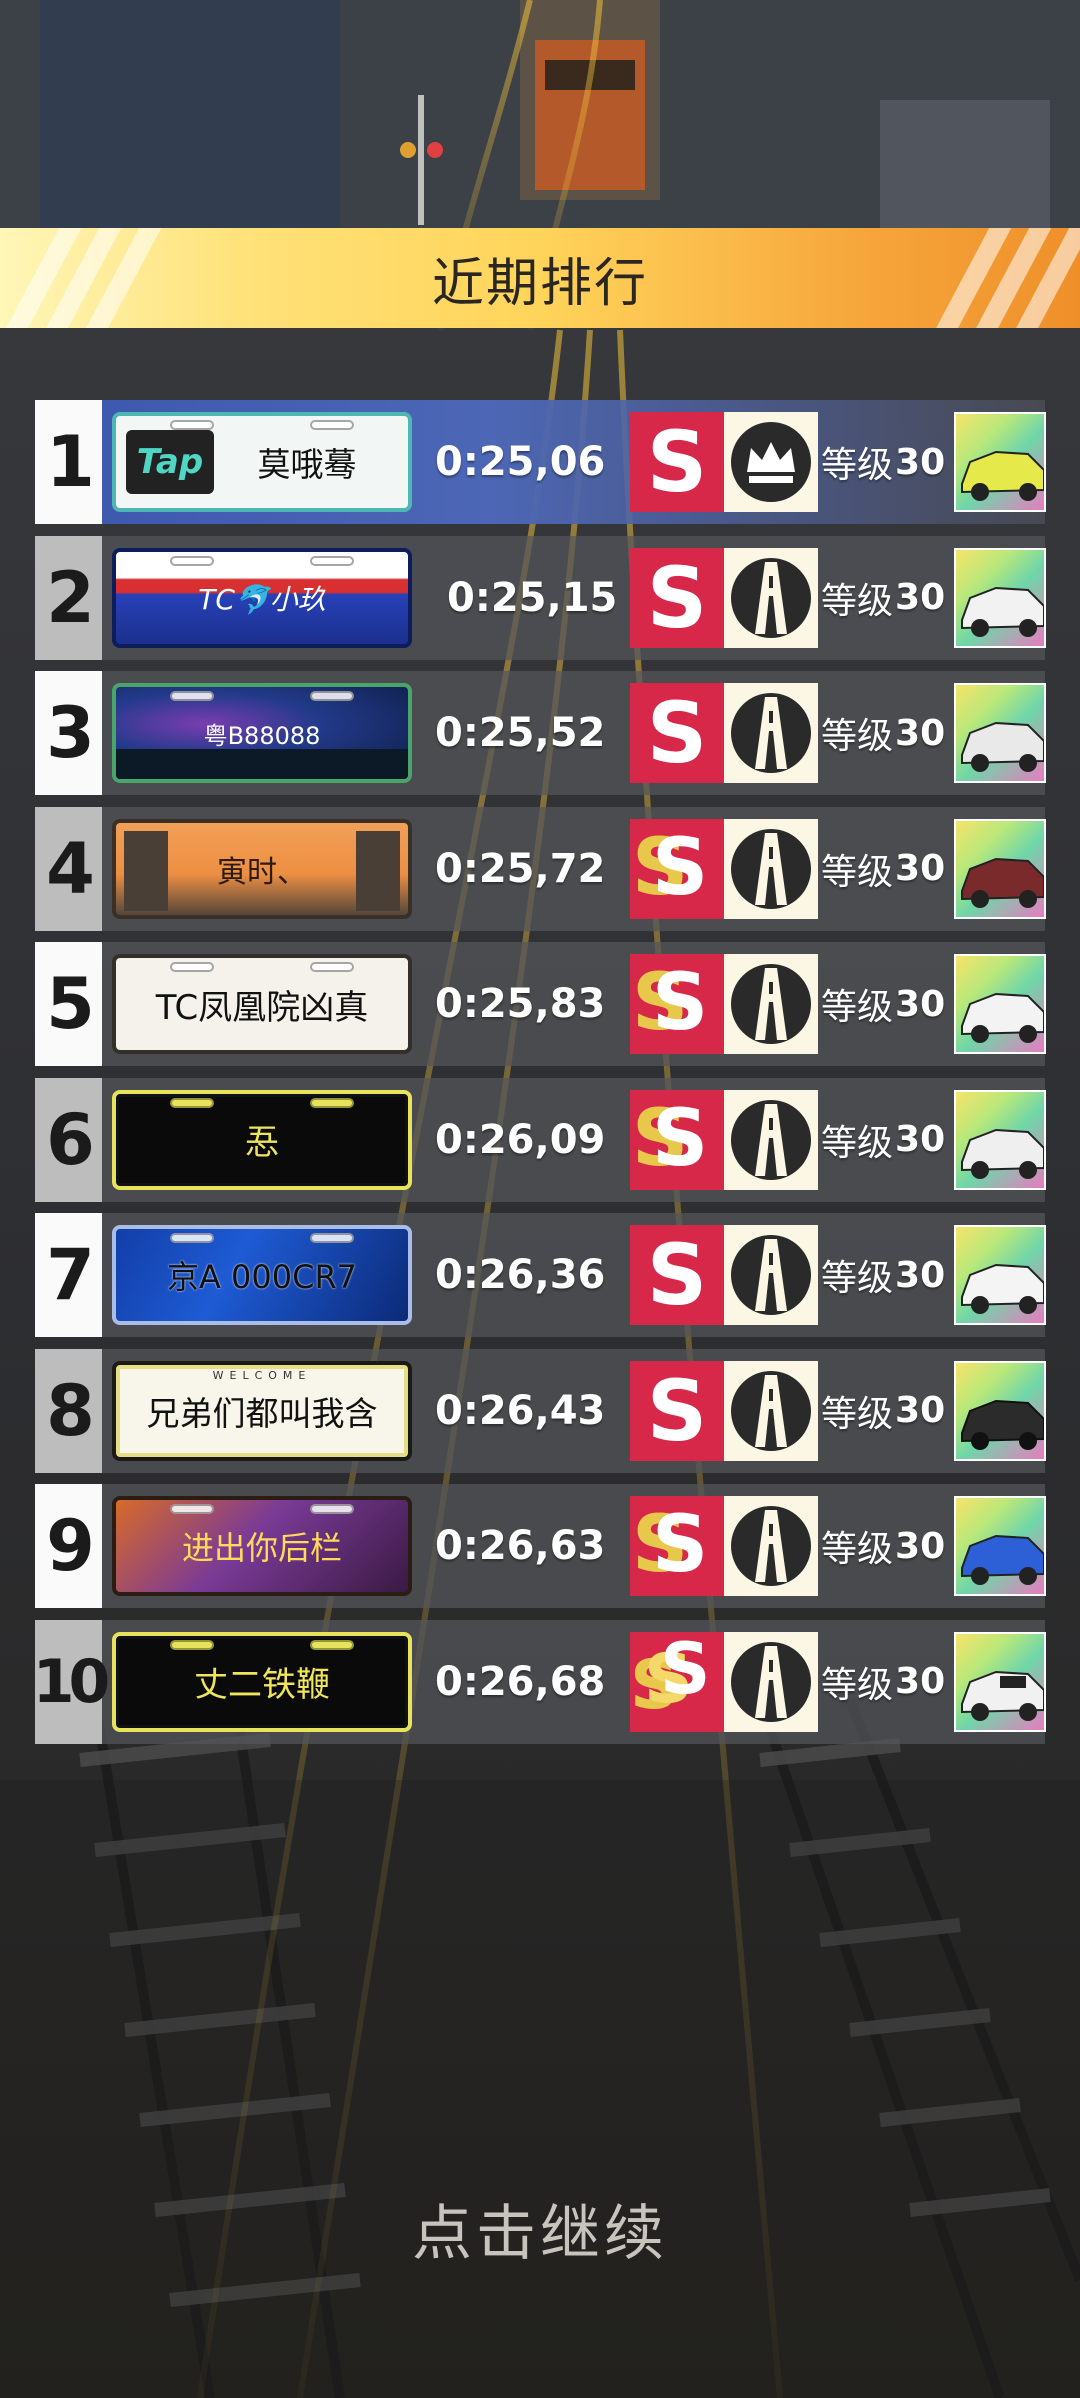 Image resolution: width=1080 pixels, height=2398 pixels. What do you see at coordinates (70, 1410) in the screenshot?
I see `rank-number: 8` at bounding box center [70, 1410].